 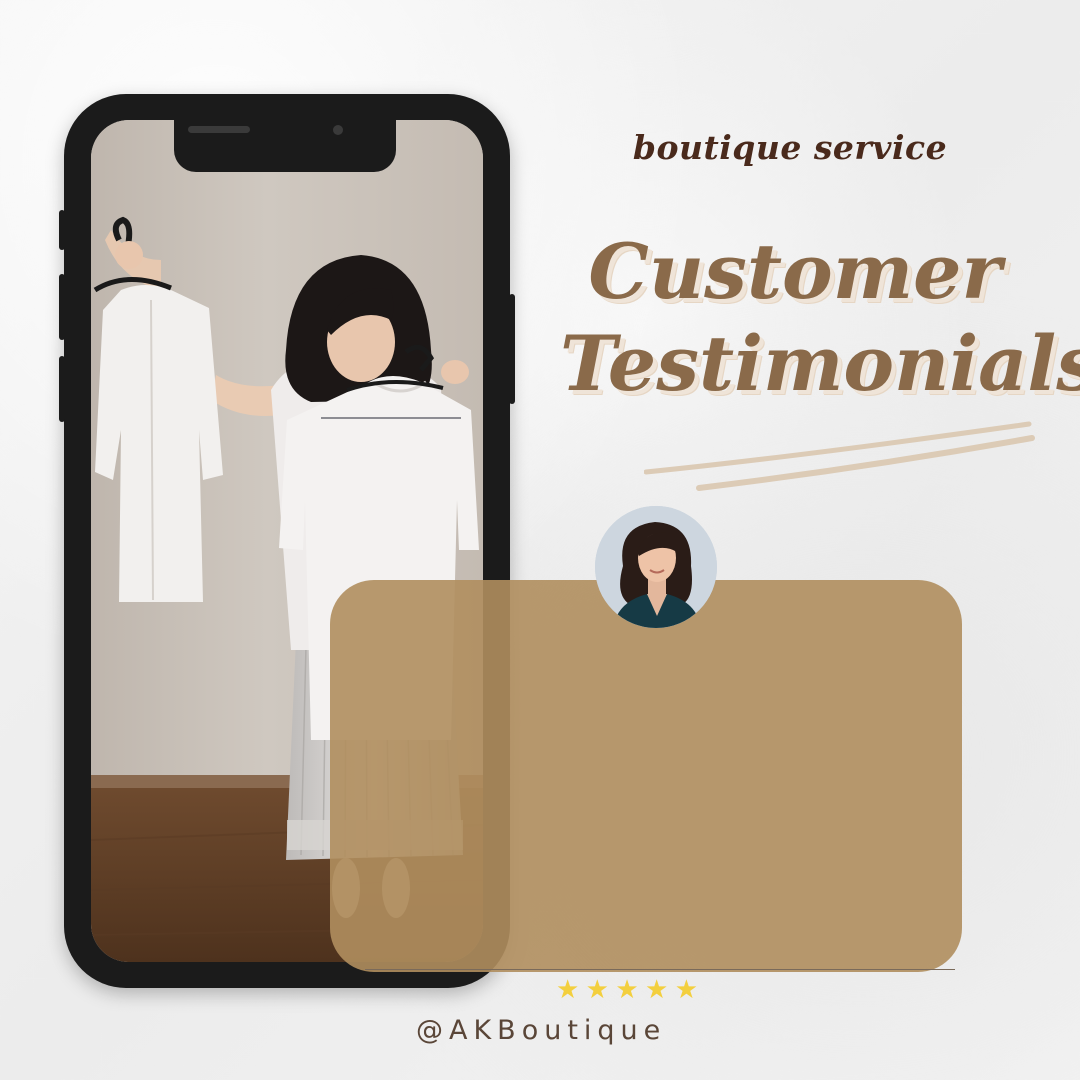 What do you see at coordinates (546, 1030) in the screenshot?
I see `social-handle: @AKBoutique` at bounding box center [546, 1030].